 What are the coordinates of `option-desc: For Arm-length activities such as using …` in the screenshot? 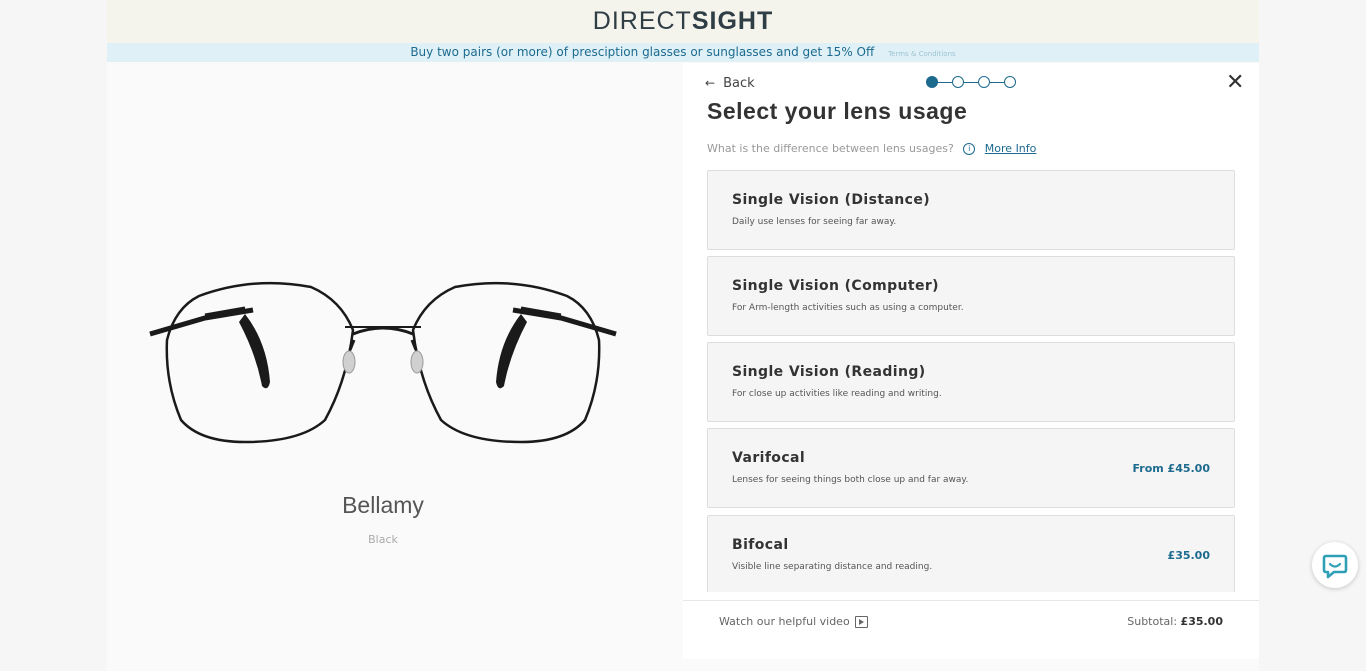 It's located at (848, 308).